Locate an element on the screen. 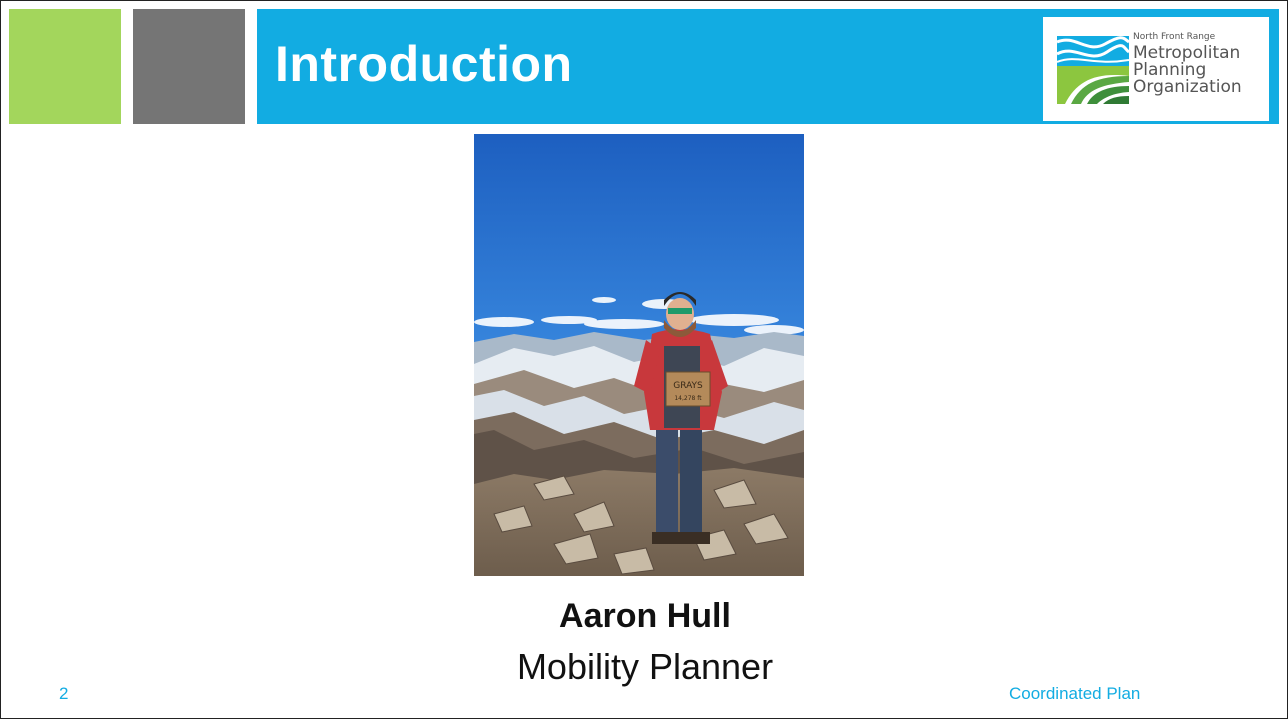 This screenshot has width=1288, height=719. presenter-name: Aaron Hull is located at coordinates (645, 616).